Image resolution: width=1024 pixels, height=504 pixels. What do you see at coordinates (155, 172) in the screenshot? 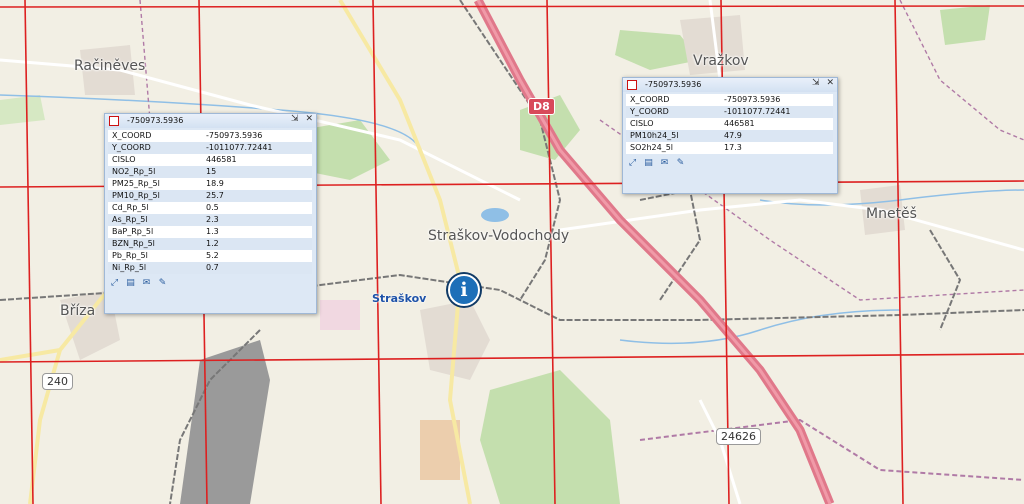
I see `attribute-key: NO2_Rp_5l` at bounding box center [155, 172].